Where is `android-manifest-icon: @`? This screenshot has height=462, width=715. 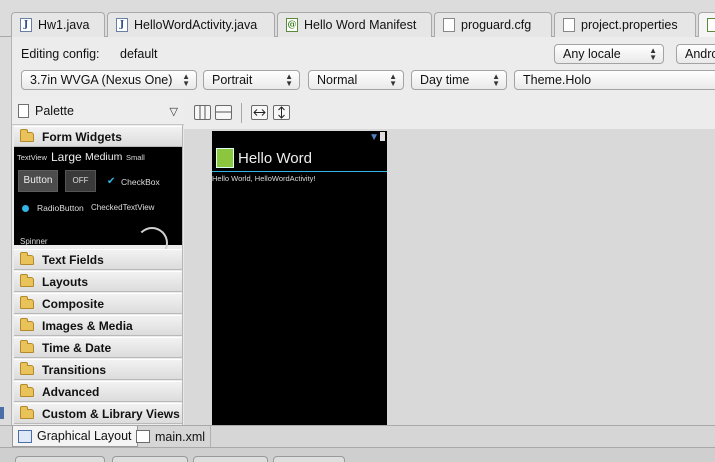
android-manifest-icon: @ is located at coordinates (292, 25).